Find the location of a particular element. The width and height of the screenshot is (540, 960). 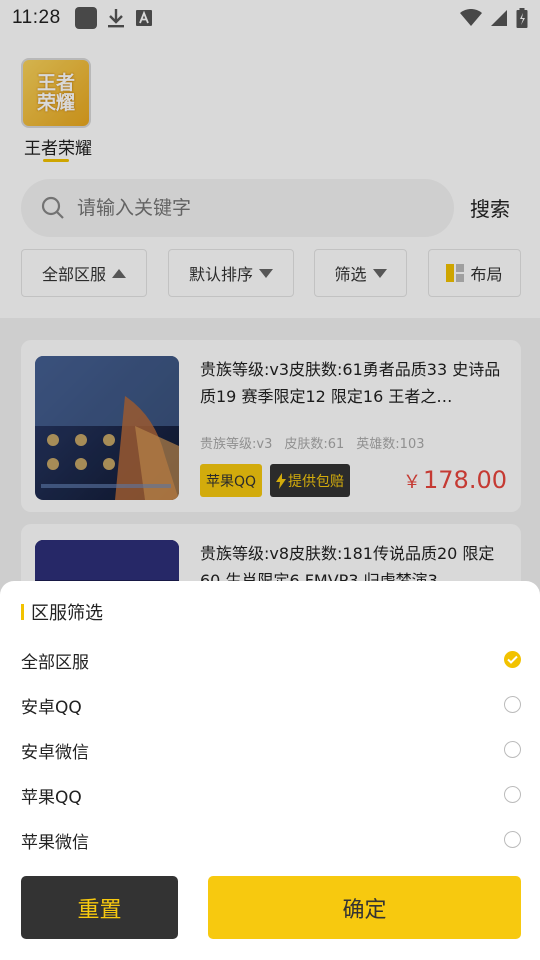

server-option-android-wechat: 安卓微信 is located at coordinates (271, 750).